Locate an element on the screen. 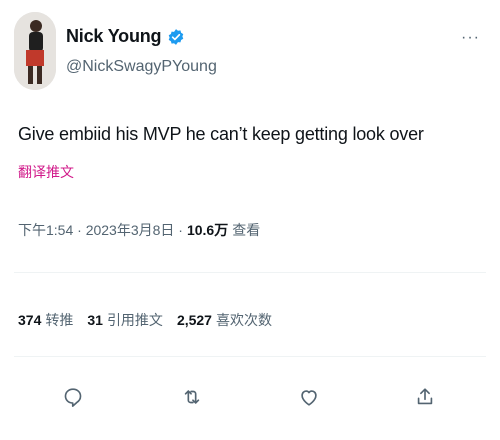 Image resolution: width=500 pixels, height=440 pixels. quotes-stat: 31 引用推文 is located at coordinates (125, 320).